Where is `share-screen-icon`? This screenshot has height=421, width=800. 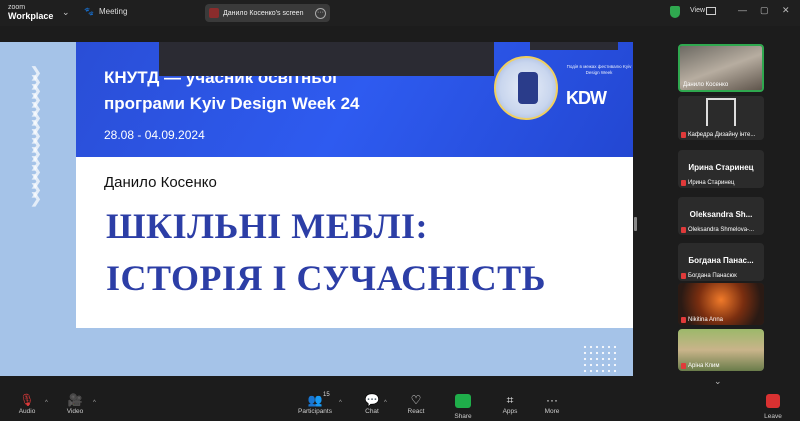 share-screen-icon is located at coordinates (463, 401).